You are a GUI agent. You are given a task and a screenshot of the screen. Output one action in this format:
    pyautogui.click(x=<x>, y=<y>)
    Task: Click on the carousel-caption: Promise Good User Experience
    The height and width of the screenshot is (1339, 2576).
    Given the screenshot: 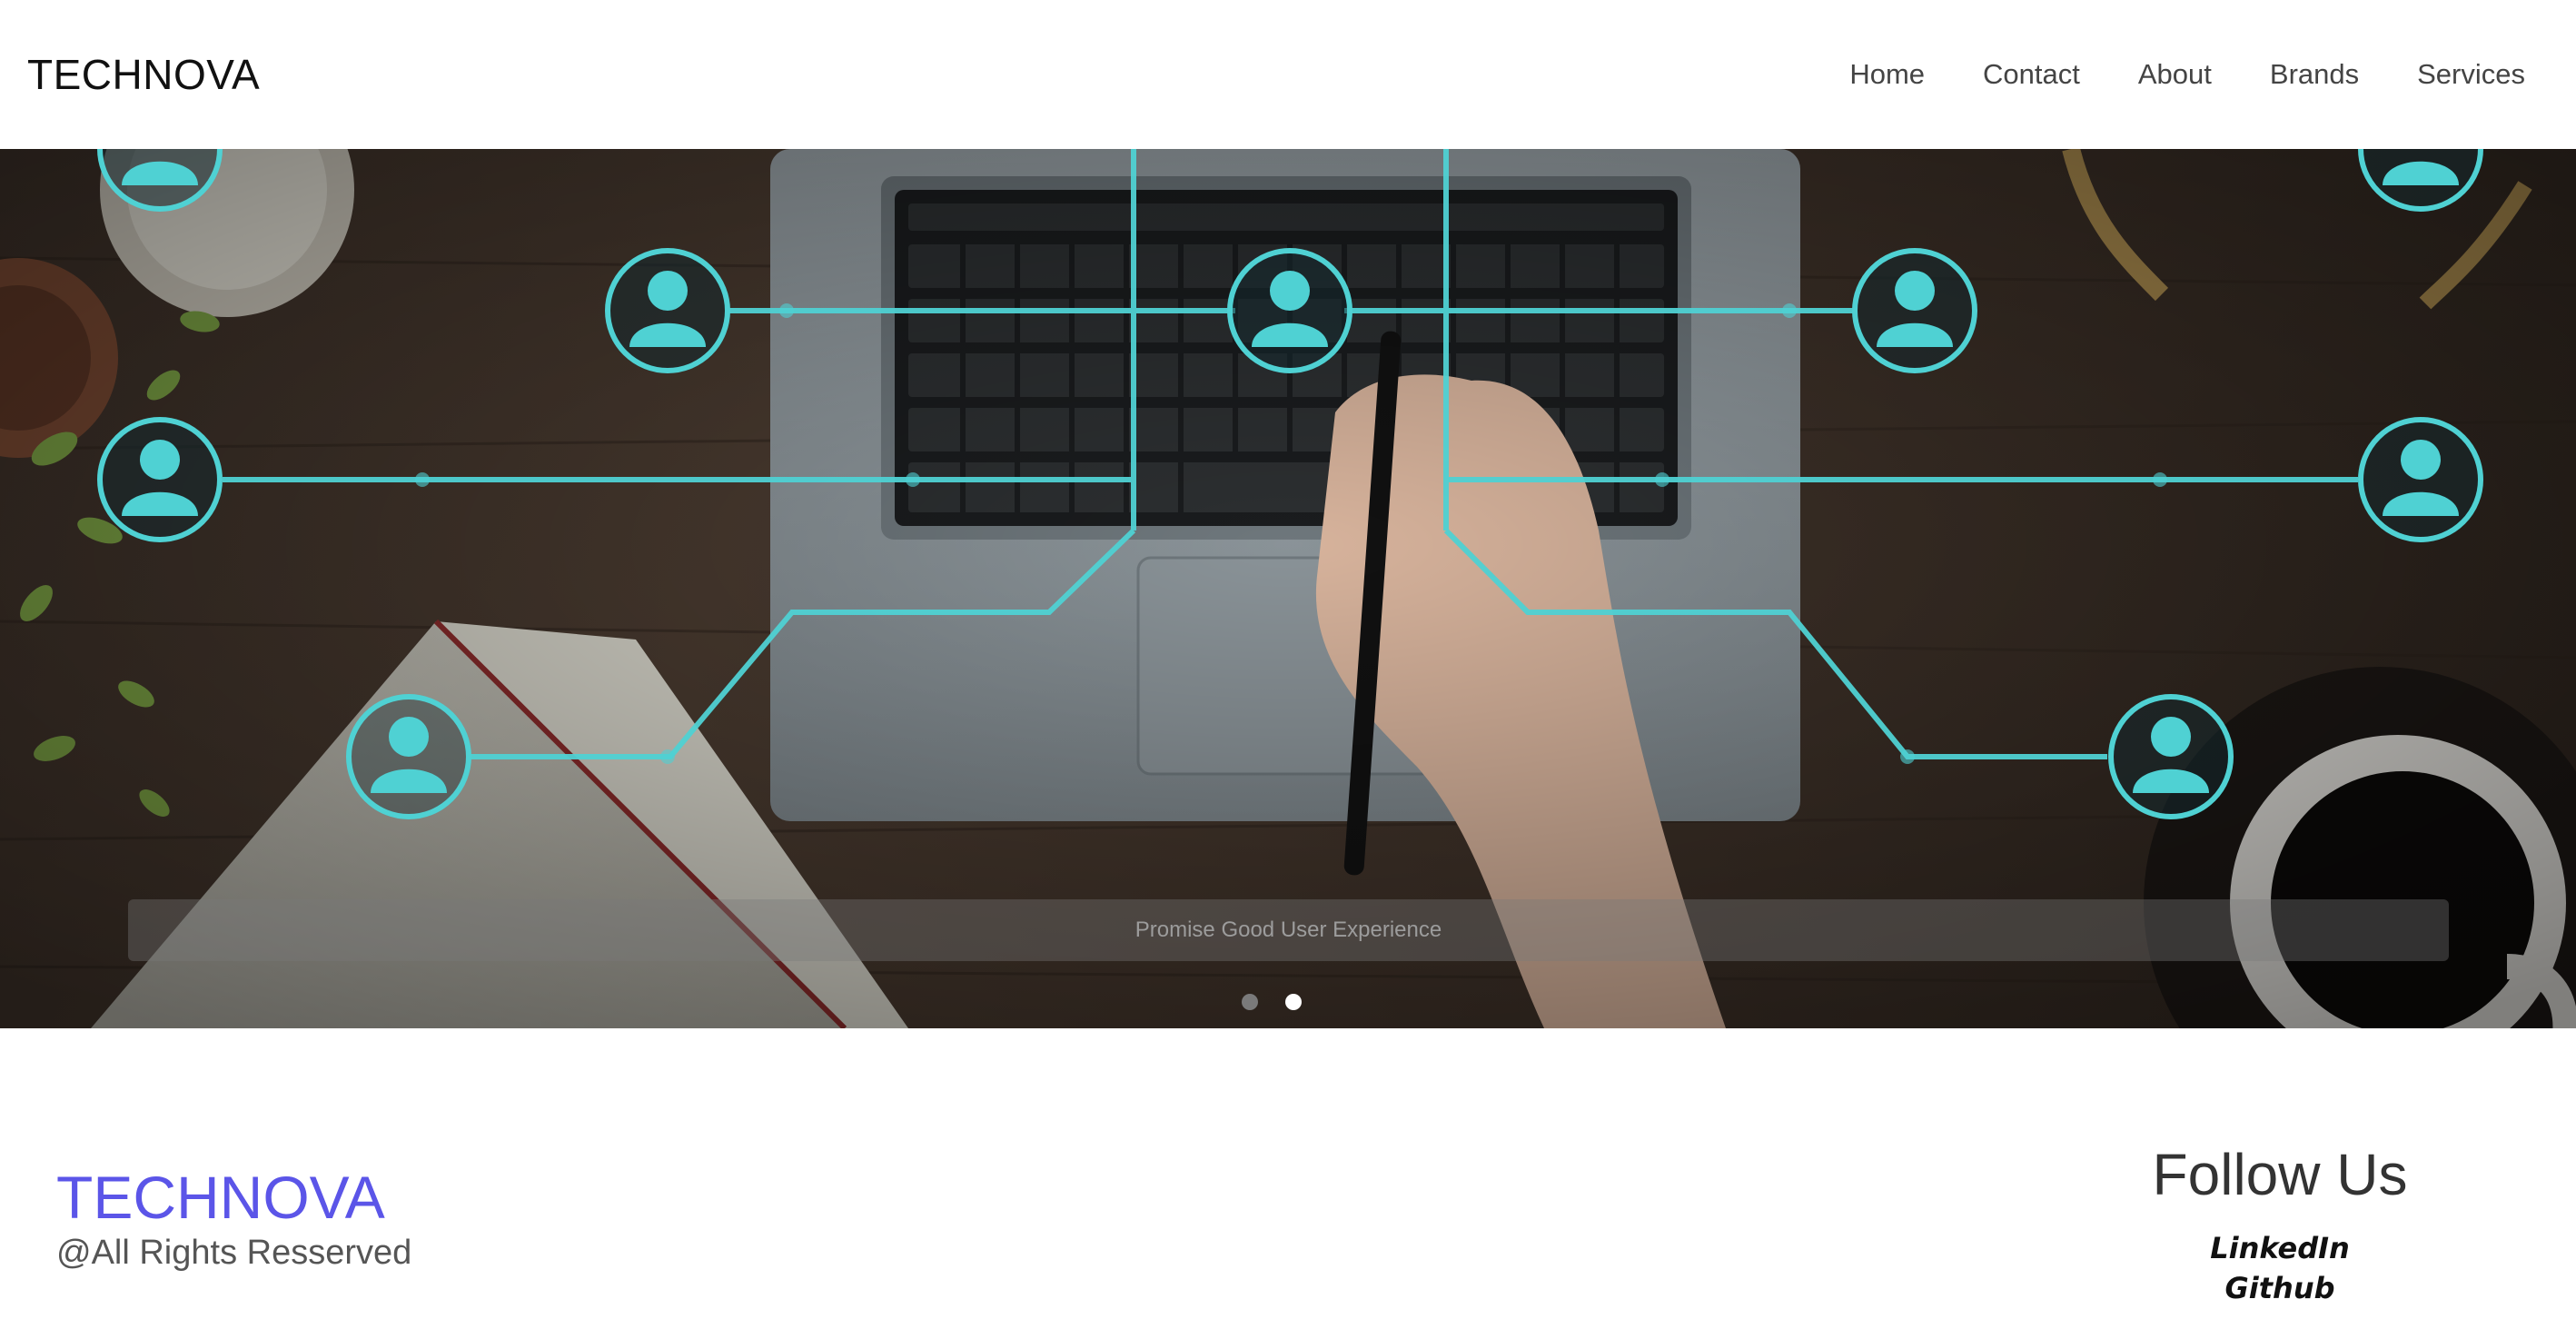 What is the action you would take?
    pyautogui.click(x=1288, y=930)
    